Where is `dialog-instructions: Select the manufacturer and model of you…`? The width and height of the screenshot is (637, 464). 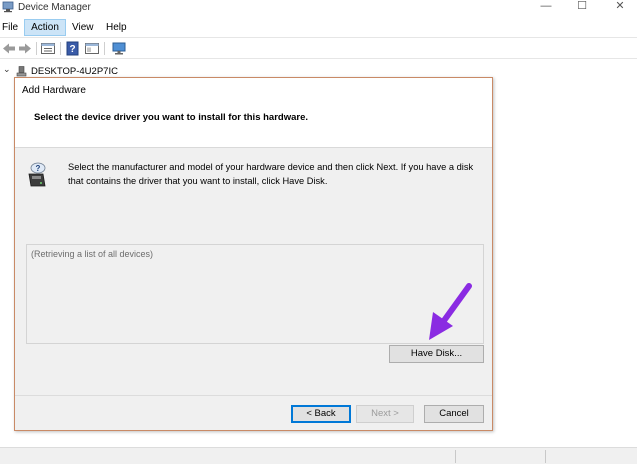
dialog-instructions: Select the manufacturer and model of you… is located at coordinates (271, 174).